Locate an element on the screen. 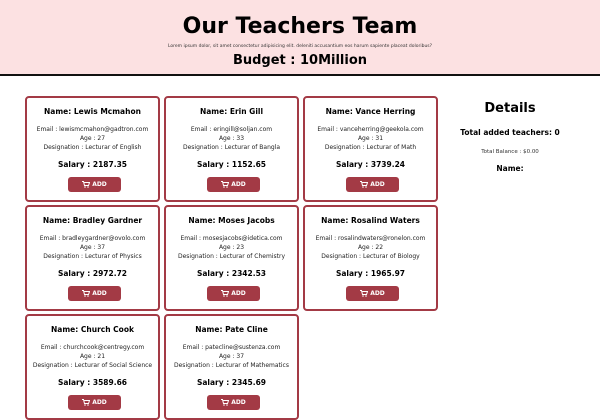 This screenshot has width=600, height=420. teacher-salary: Salary : 1965.97 is located at coordinates (370, 273).